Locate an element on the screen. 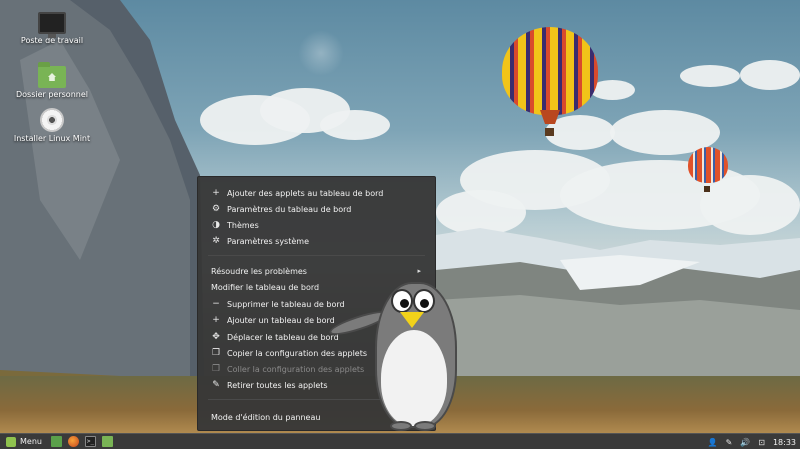 The height and width of the screenshot is (450, 800). menu-item-panel-settings: ⚙ Paramètres du tableau de bord is located at coordinates (316, 209).